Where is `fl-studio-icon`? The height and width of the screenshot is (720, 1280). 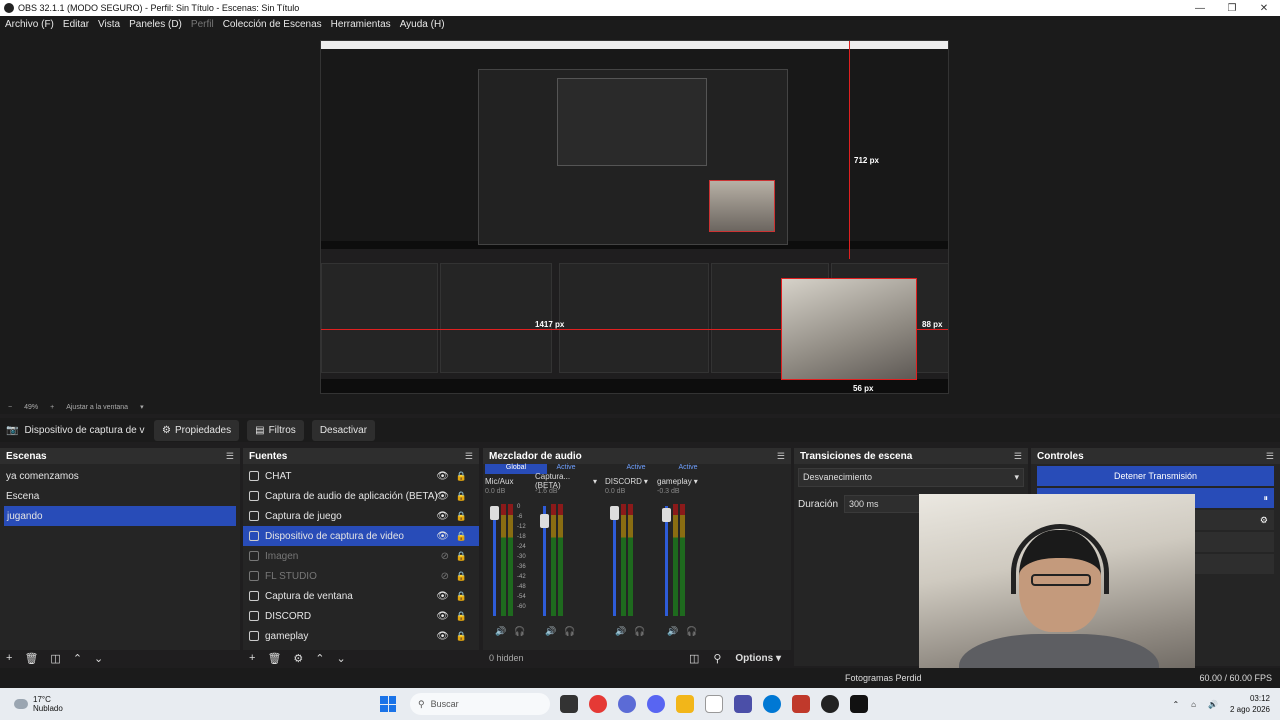
fl-studio-icon is located at coordinates (801, 704).